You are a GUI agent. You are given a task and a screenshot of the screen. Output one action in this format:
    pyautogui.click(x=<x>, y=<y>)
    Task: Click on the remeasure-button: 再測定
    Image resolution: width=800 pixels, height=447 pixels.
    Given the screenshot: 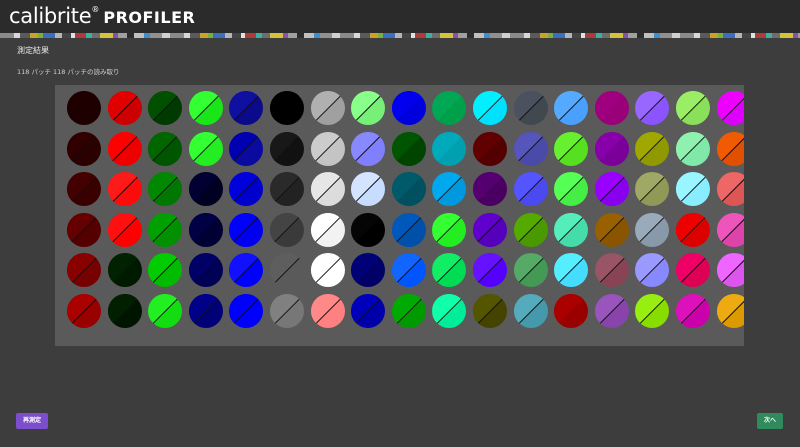 What is the action you would take?
    pyautogui.click(x=32, y=421)
    